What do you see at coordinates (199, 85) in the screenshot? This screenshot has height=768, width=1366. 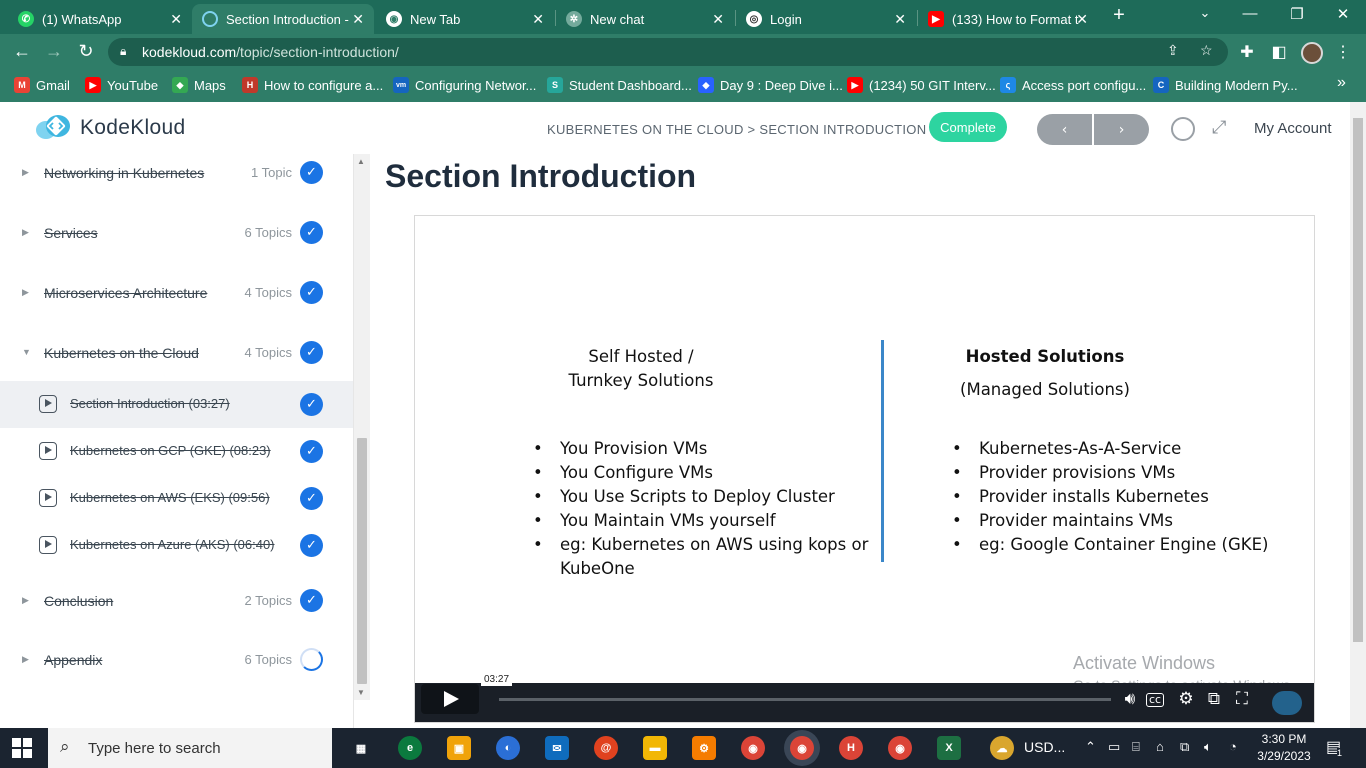 I see `bookmark-maps: ◆ Maps` at bounding box center [199, 85].